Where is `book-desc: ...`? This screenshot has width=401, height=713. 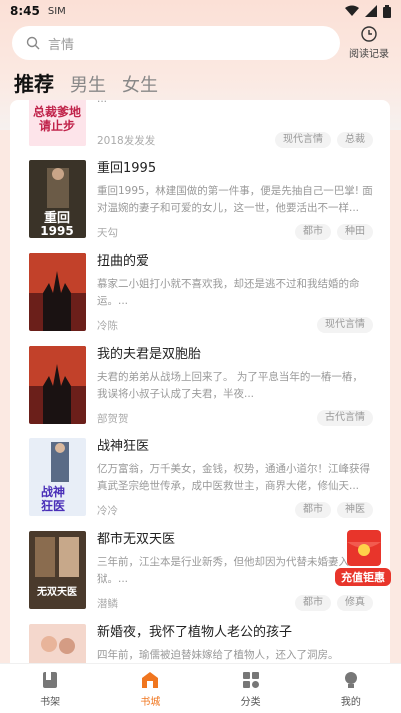 book-desc: ... is located at coordinates (235, 112).